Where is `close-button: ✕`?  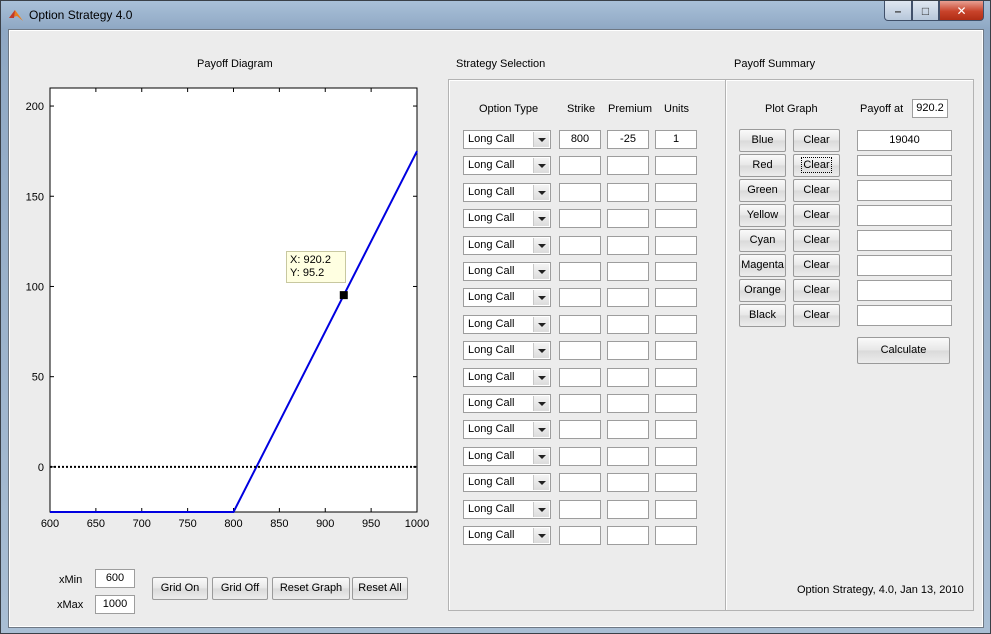 close-button: ✕ is located at coordinates (961, 11).